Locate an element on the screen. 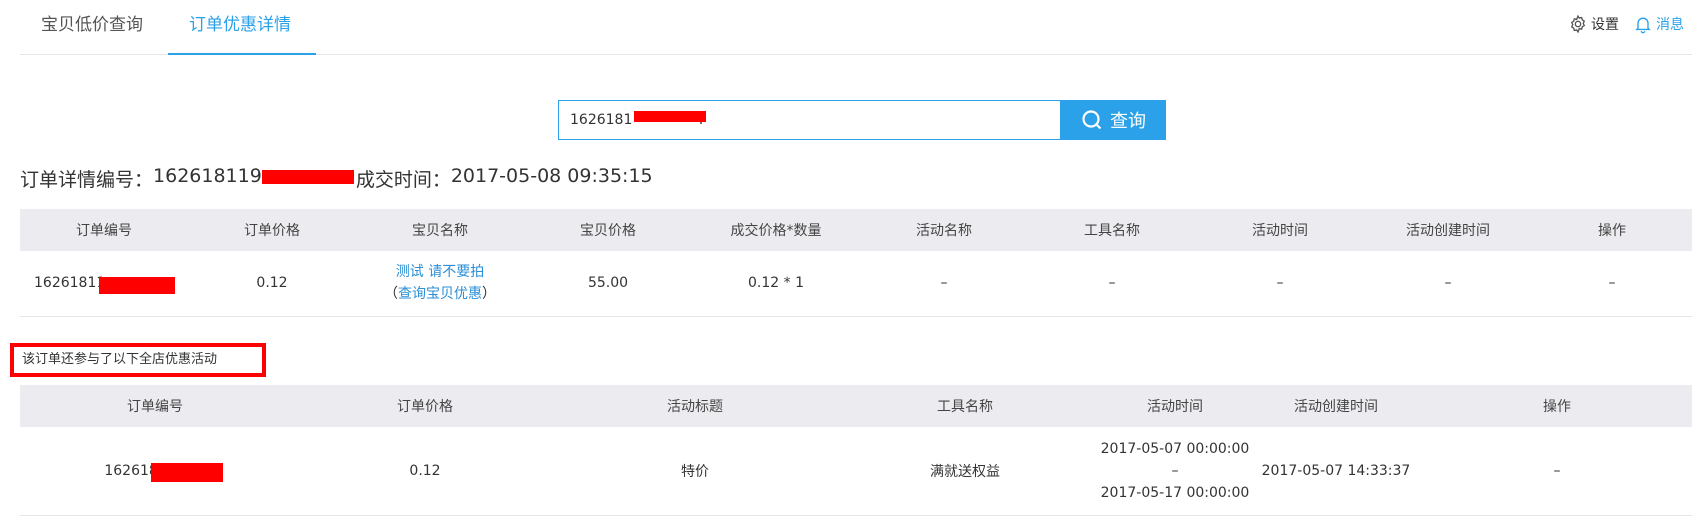 The height and width of the screenshot is (525, 1692). item-name-cell: 测试 请不要拍 （查询宝贝优惠） is located at coordinates (440, 284).